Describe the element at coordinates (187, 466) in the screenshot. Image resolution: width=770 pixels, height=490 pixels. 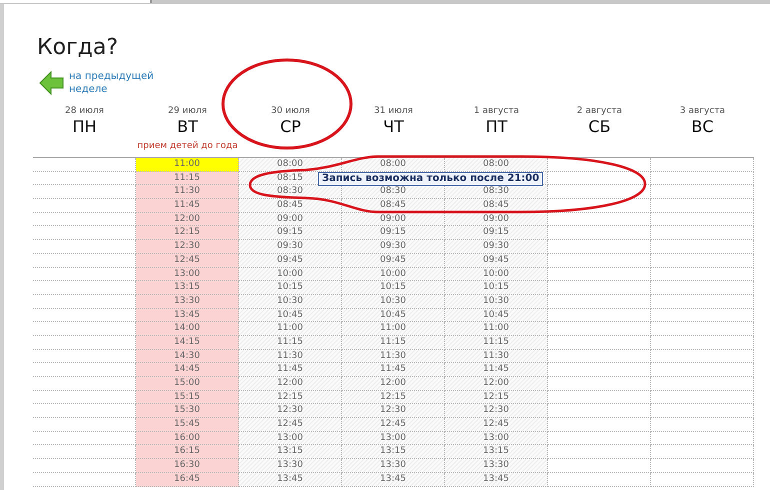
I see `time-slot: 16:30` at that location.